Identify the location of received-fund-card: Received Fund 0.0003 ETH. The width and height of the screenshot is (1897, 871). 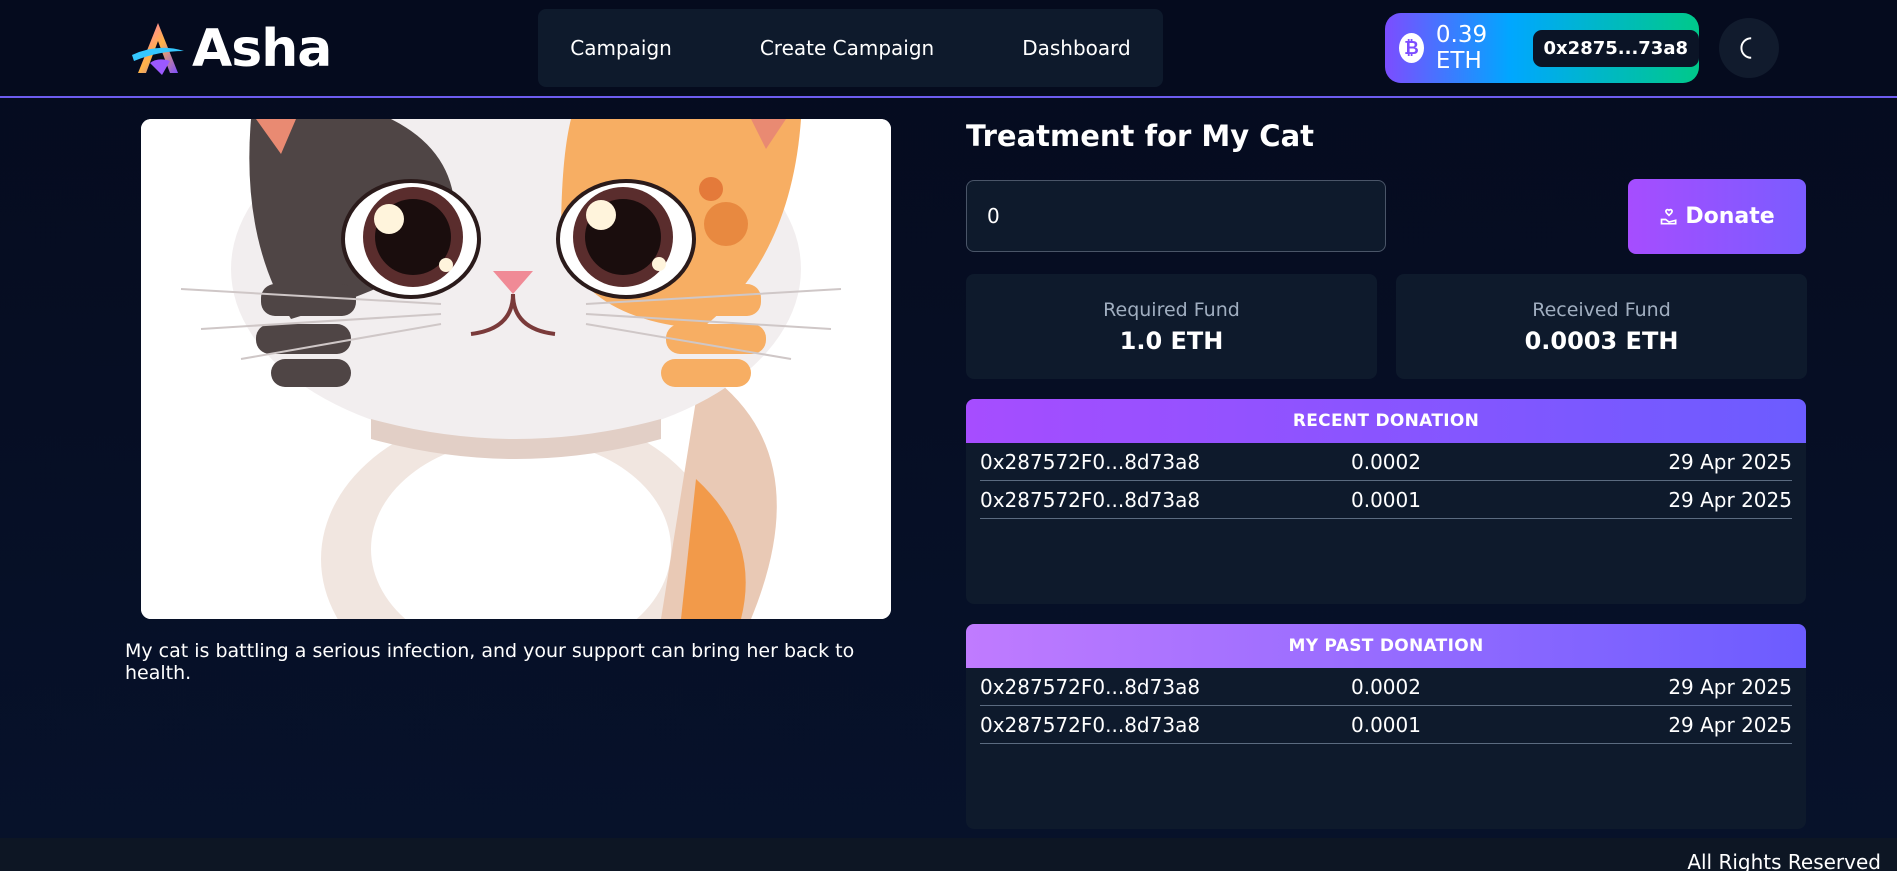
(1601, 326).